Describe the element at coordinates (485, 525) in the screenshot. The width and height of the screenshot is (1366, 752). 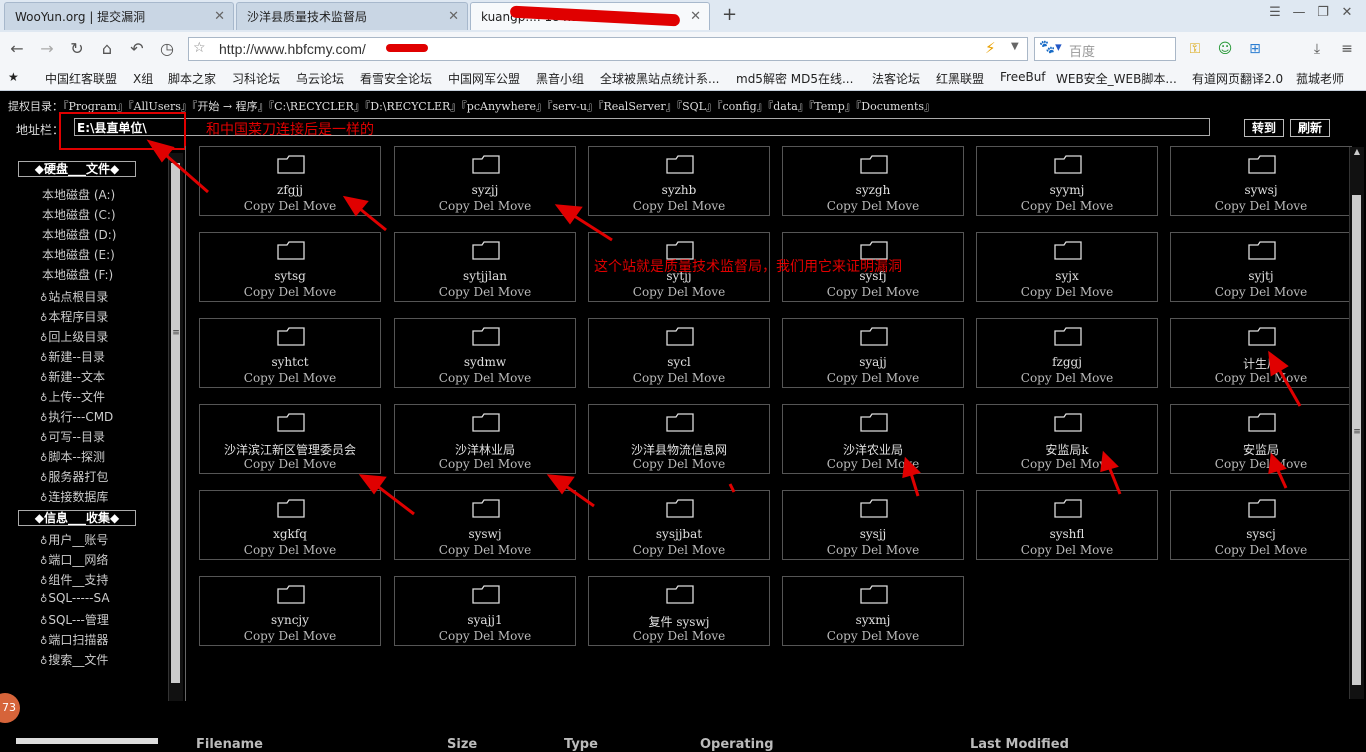
I see `folder-item: syswj Copy Del Move` at that location.